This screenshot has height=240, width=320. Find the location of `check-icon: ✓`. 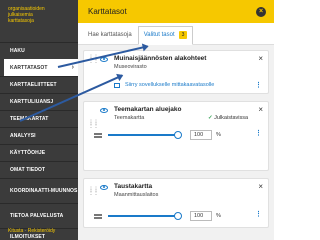

check-icon: ✓ is located at coordinates (210, 118).